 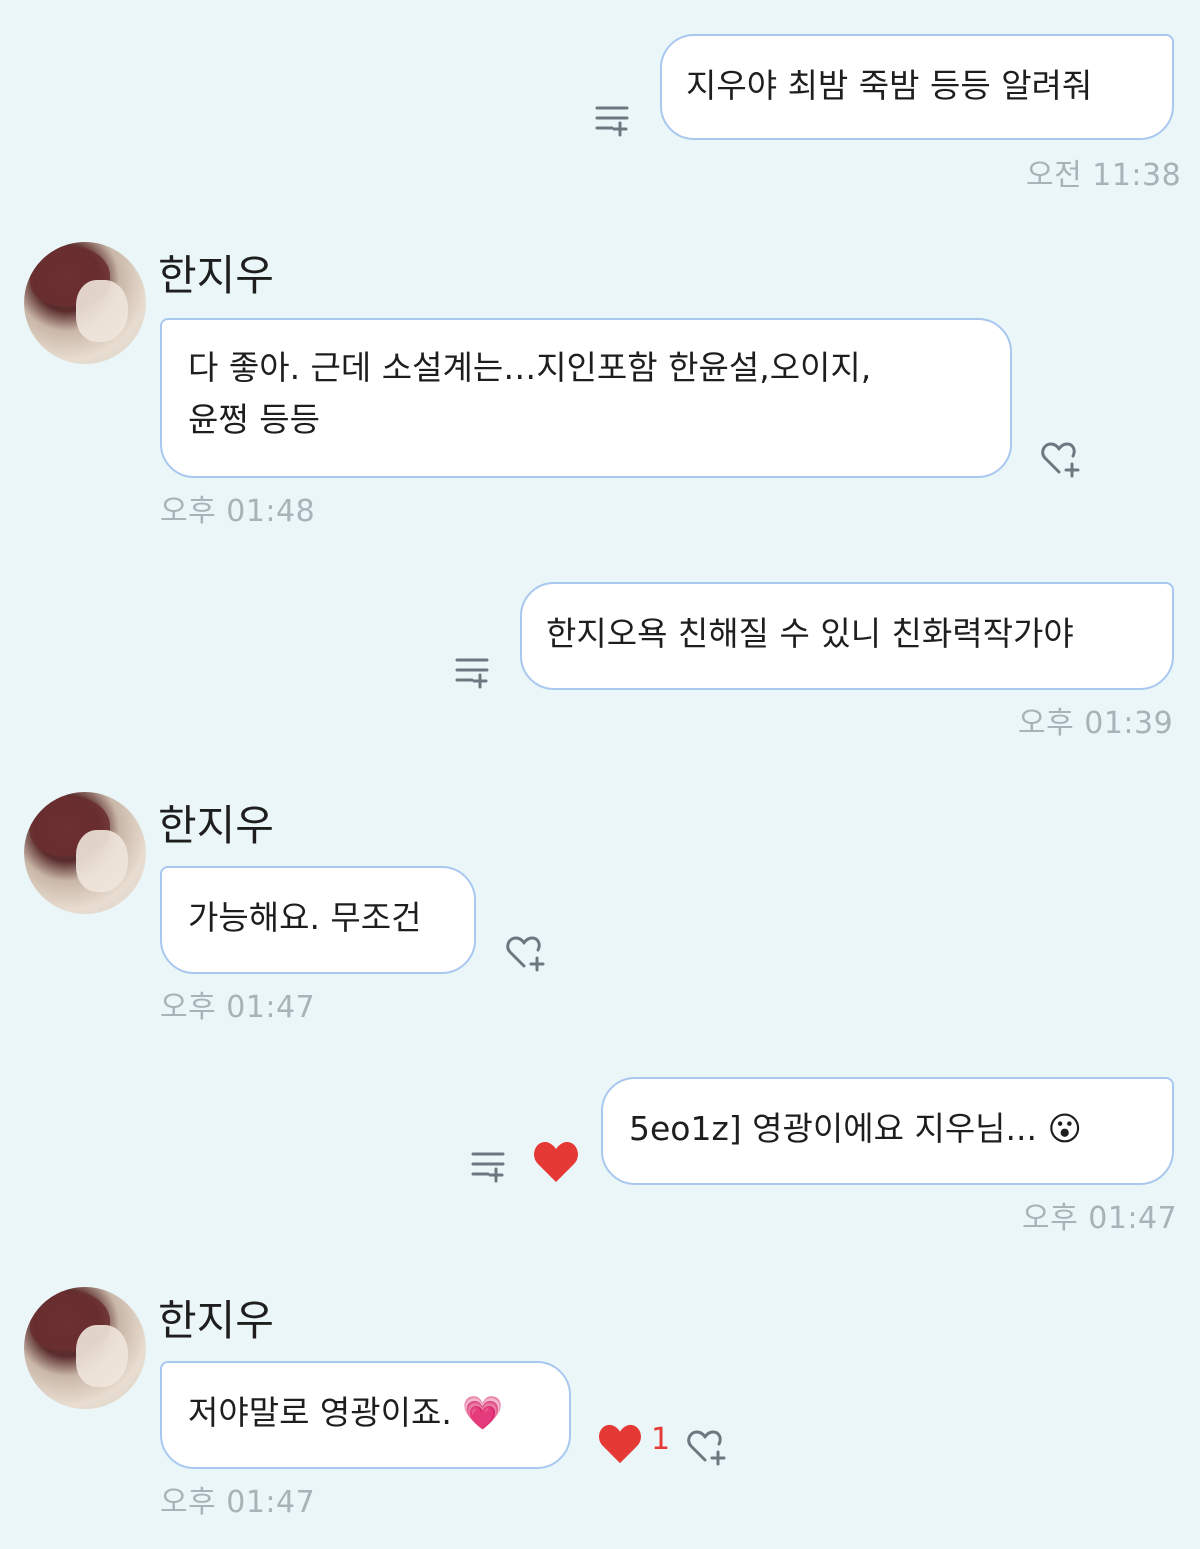 I want to click on message-bubble-sent: 지우야 최밤 죽밤 등등 알려줘, so click(x=917, y=87).